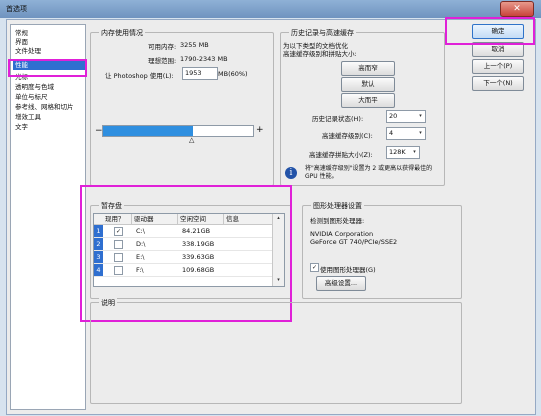  I want to click on title-bar: 首选项 ✕, so click(270, 9).